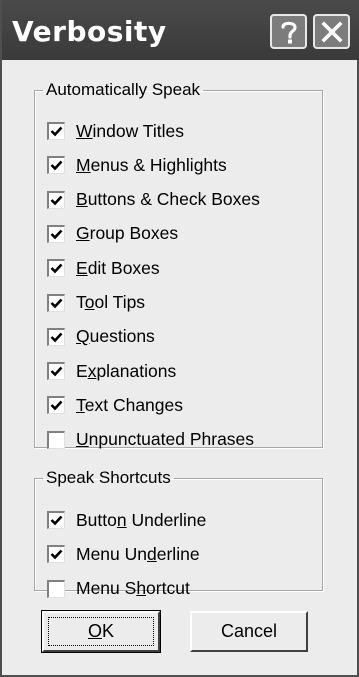 The height and width of the screenshot is (677, 359). I want to click on checkbox-group-boxes: Group Boxes, so click(112, 234).